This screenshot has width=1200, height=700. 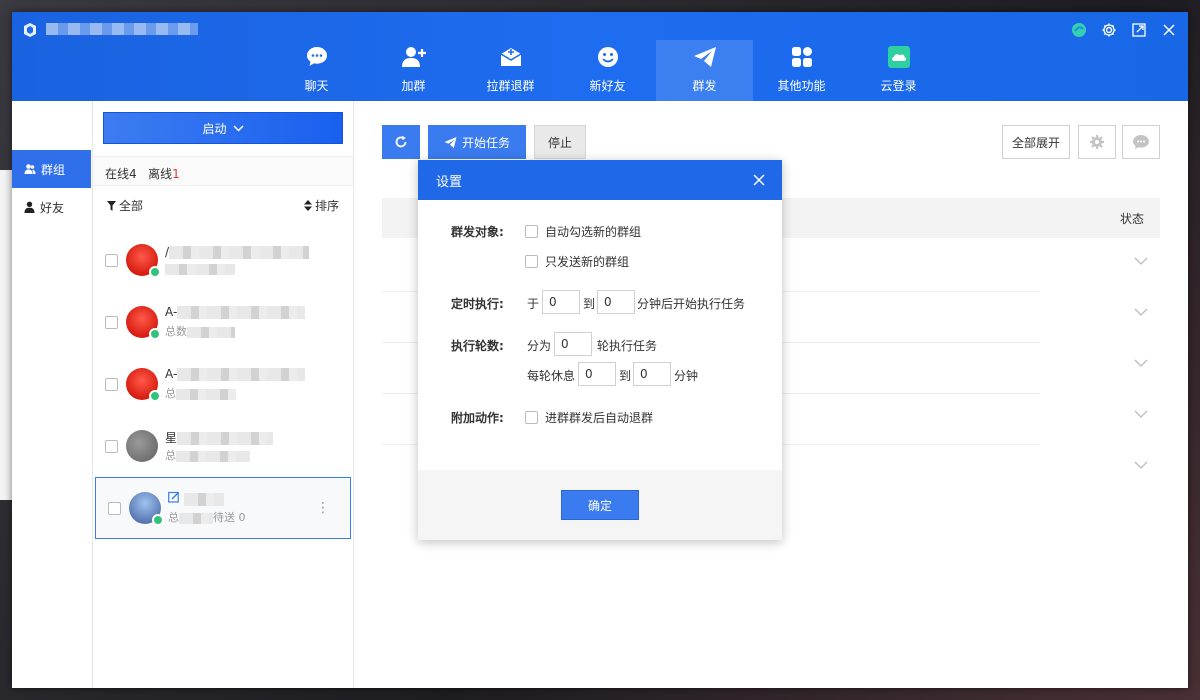 What do you see at coordinates (1131, 219) in the screenshot?
I see `status-column-header: 状态` at bounding box center [1131, 219].